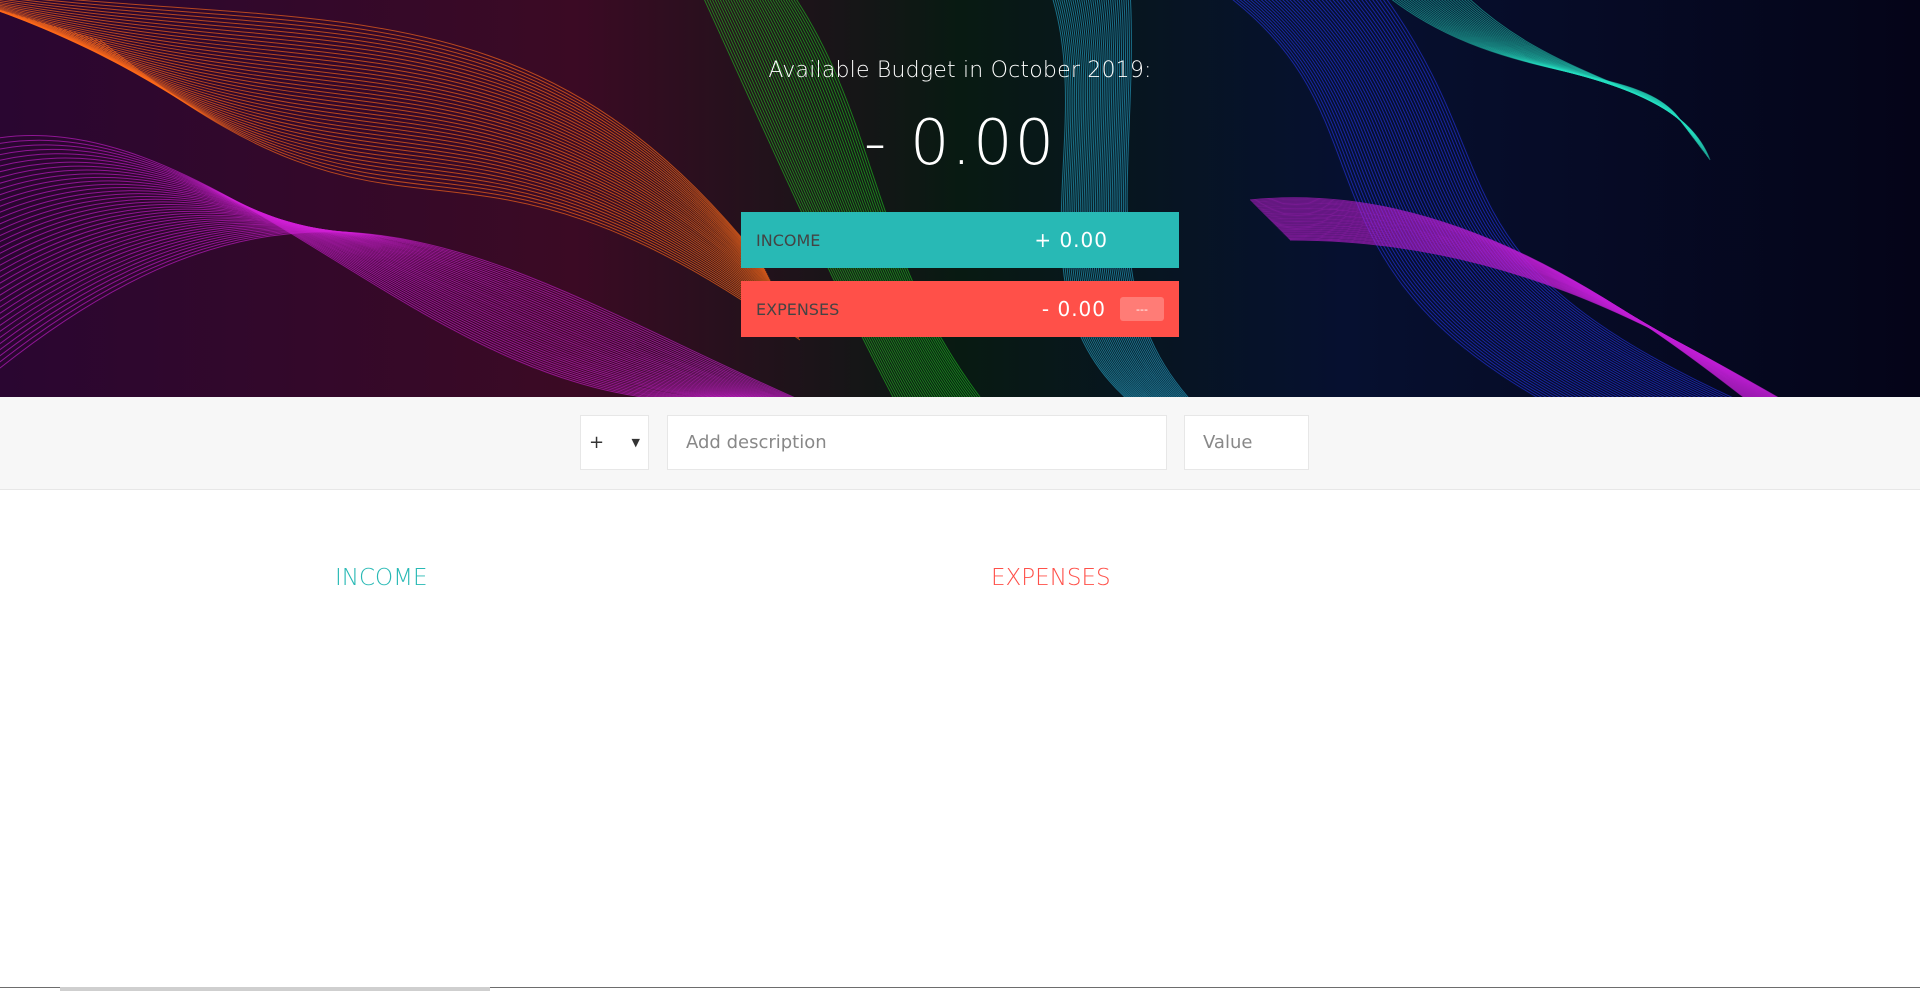 The height and width of the screenshot is (991, 1920). I want to click on add-container: + ▼, so click(960, 443).